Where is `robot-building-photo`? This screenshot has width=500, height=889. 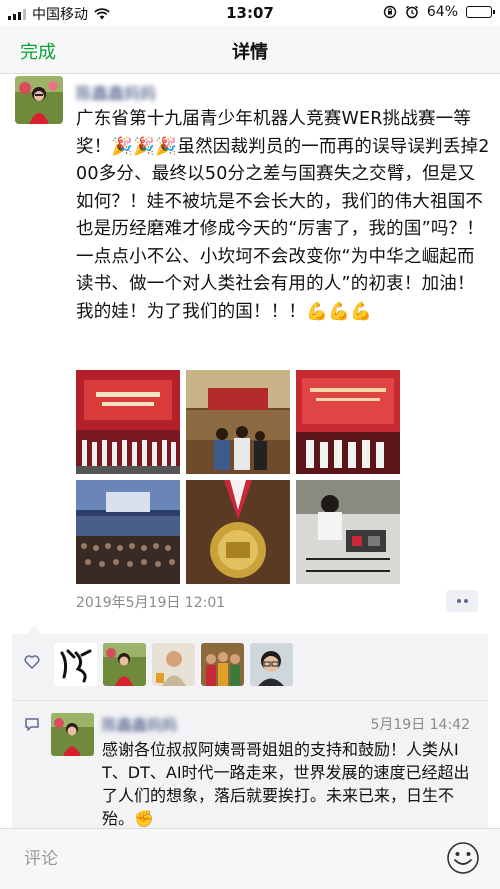 robot-building-photo is located at coordinates (348, 532).